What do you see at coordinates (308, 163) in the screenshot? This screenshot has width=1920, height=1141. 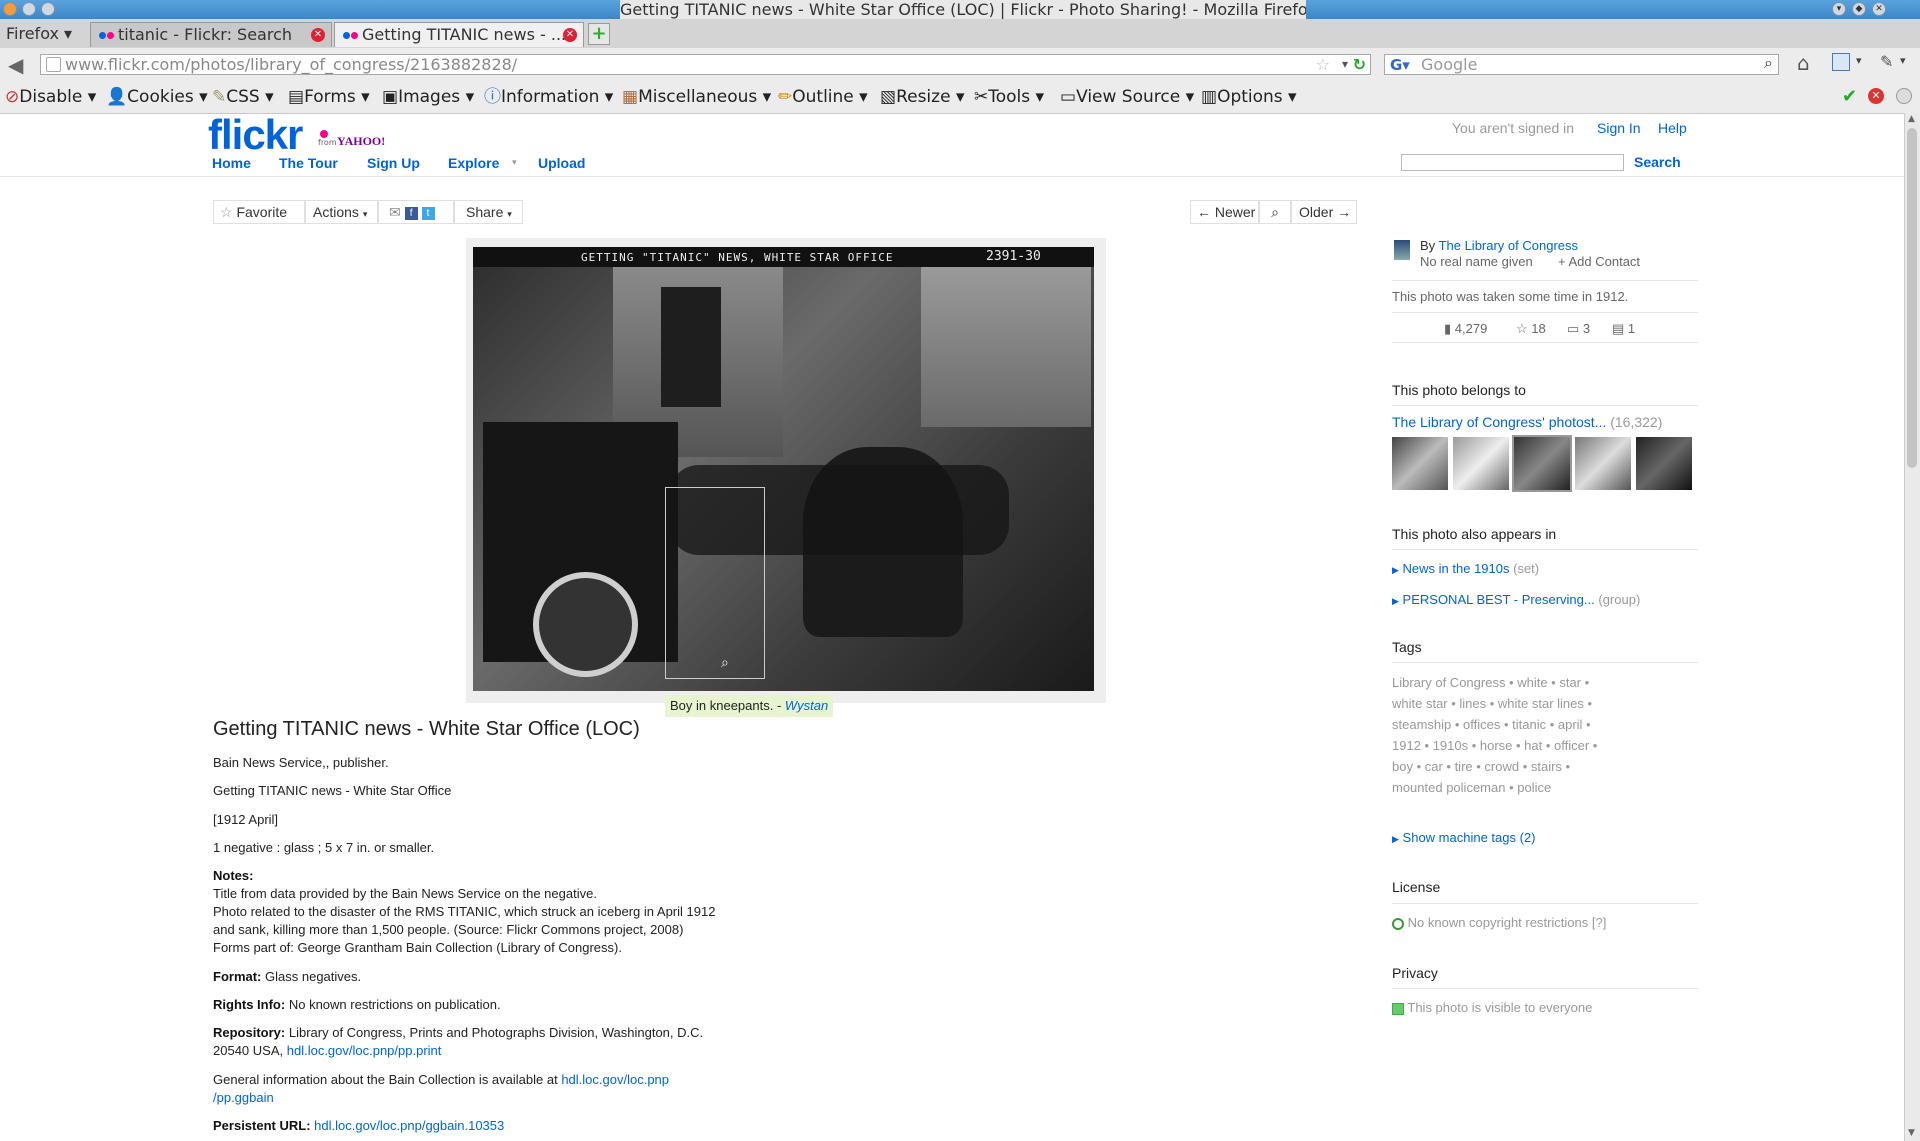 I see `nav-the-tour: The Tour` at bounding box center [308, 163].